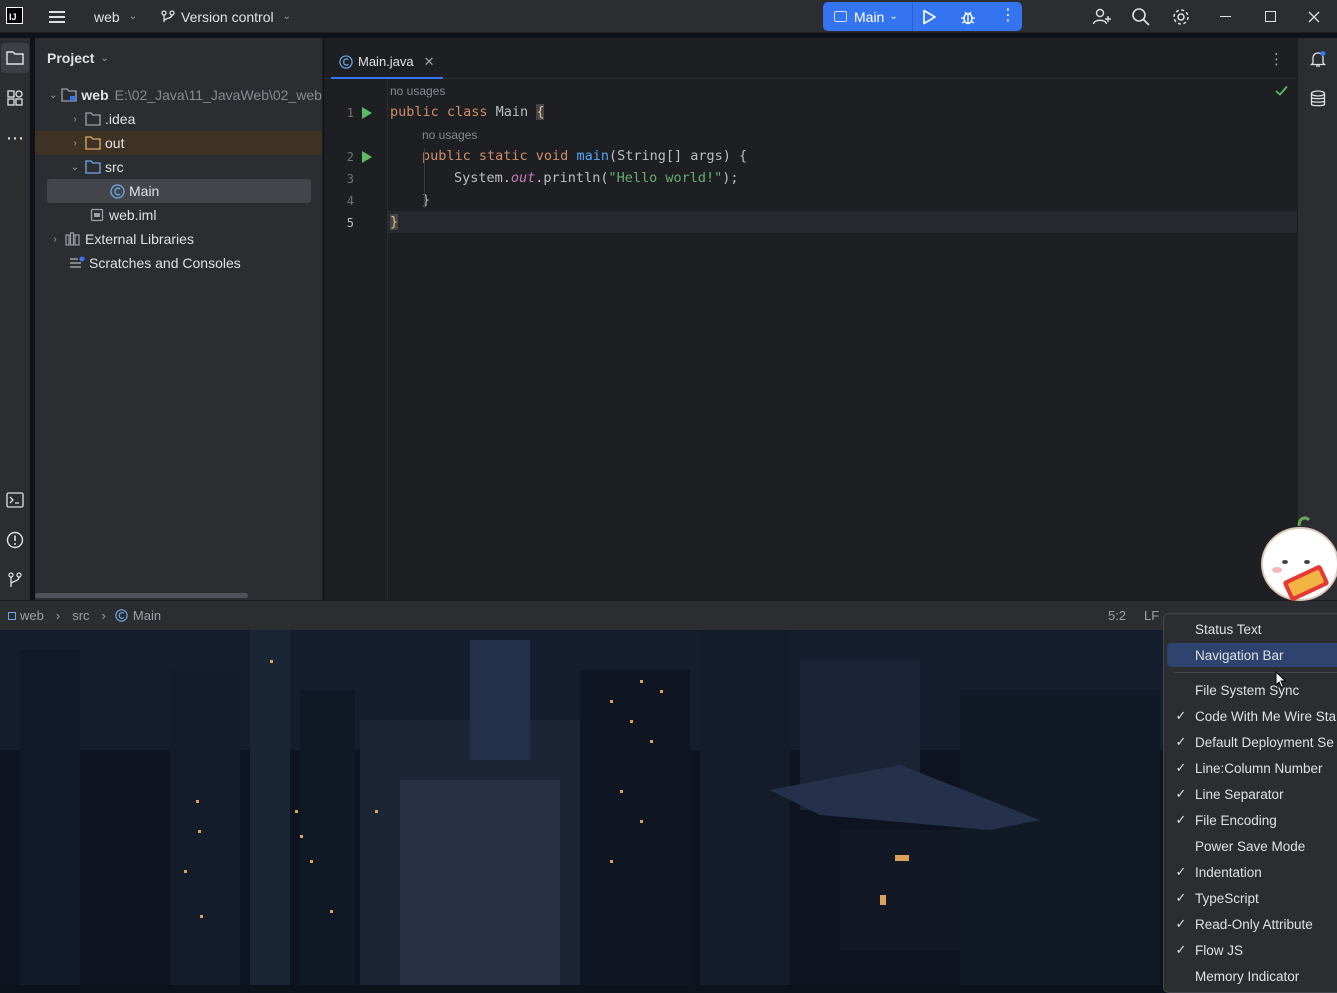  I want to click on project-tool-button, so click(15, 58).